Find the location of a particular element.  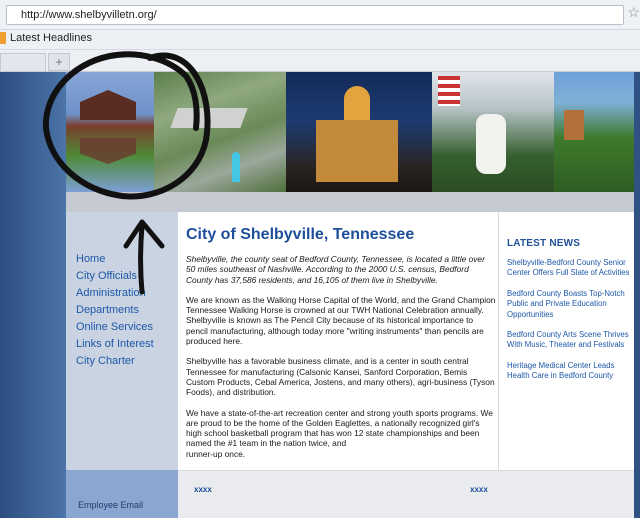

nav-administration: Administration is located at coordinates (115, 294).